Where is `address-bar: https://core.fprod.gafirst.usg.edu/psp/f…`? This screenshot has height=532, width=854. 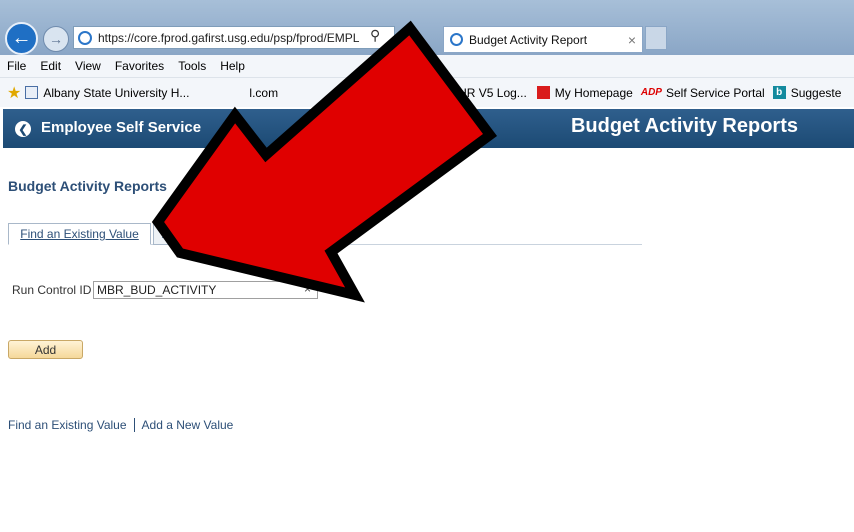
address-bar: https://core.fprod.gafirst.usg.edu/psp/f… is located at coordinates (234, 37).